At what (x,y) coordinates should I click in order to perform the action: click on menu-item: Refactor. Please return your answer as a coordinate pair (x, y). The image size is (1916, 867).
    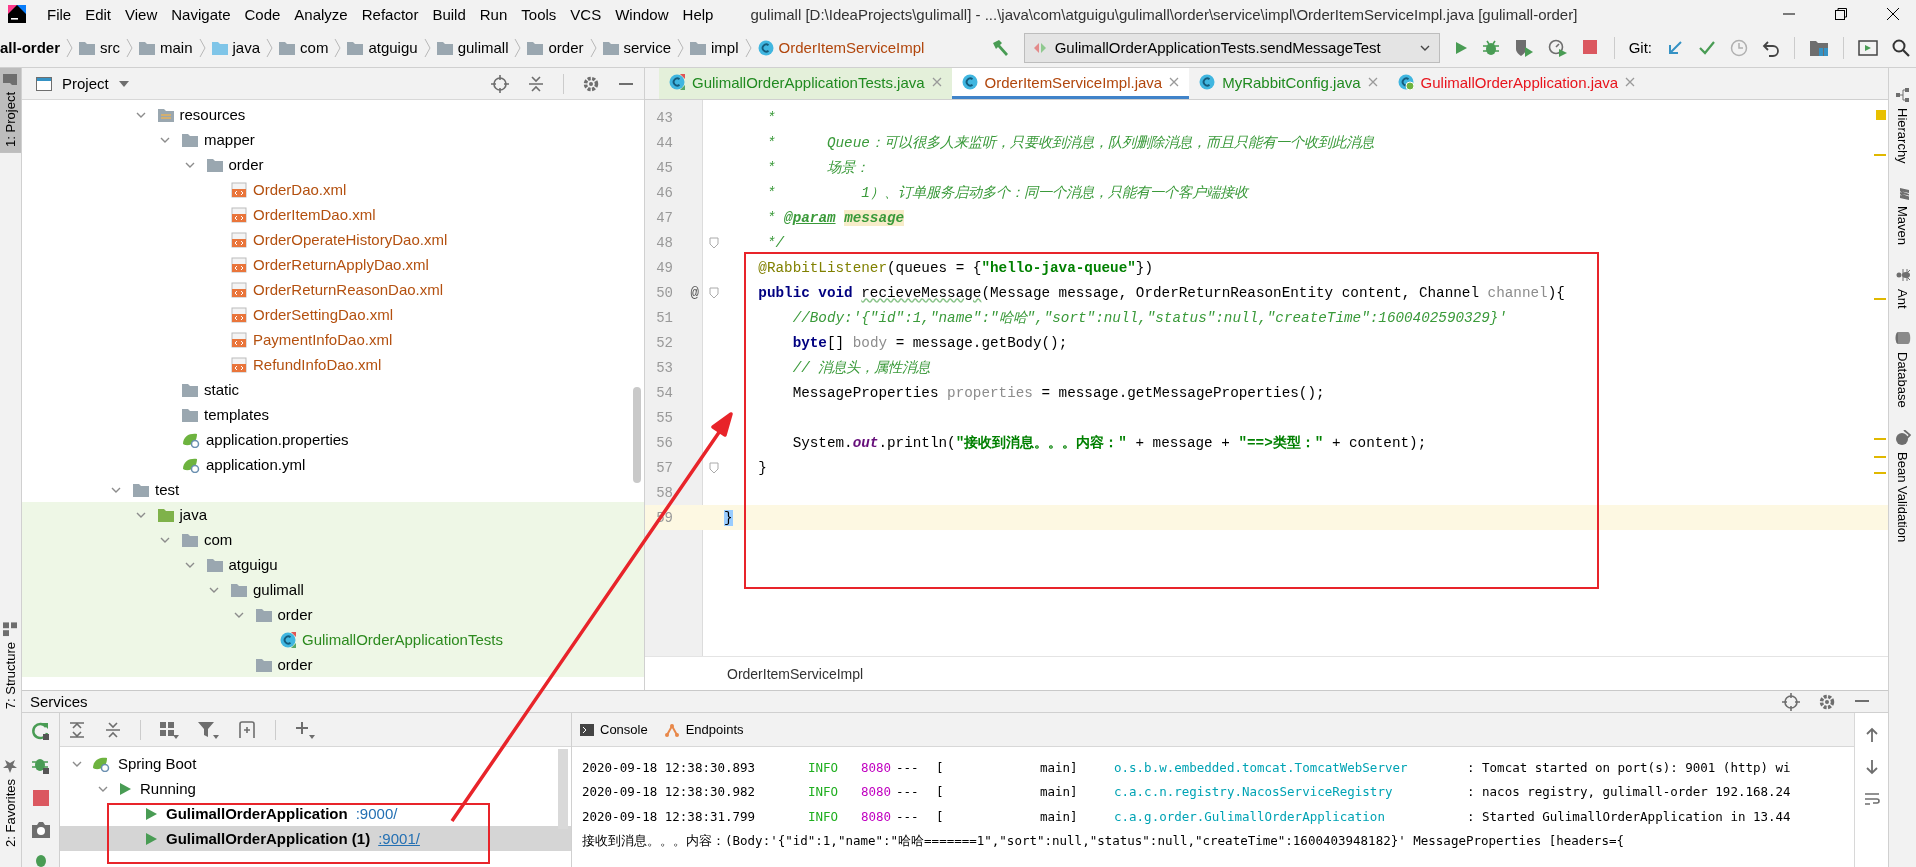
    Looking at the image, I should click on (390, 14).